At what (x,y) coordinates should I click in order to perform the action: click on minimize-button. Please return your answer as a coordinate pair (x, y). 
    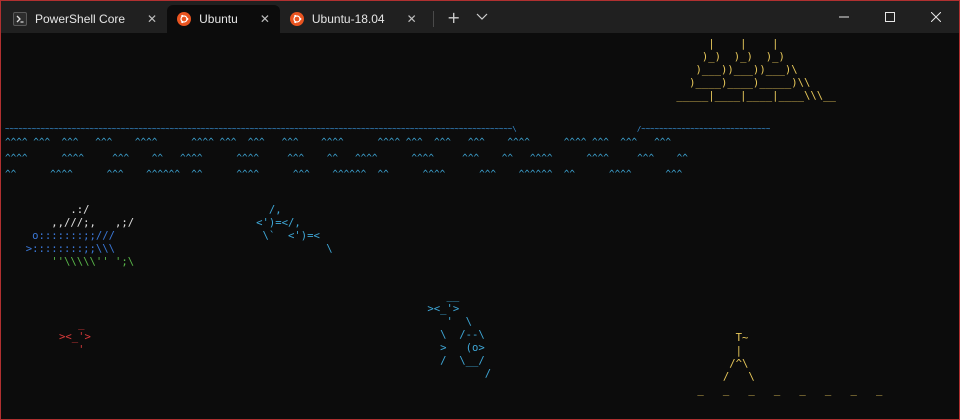
    Looking at the image, I should click on (844, 17).